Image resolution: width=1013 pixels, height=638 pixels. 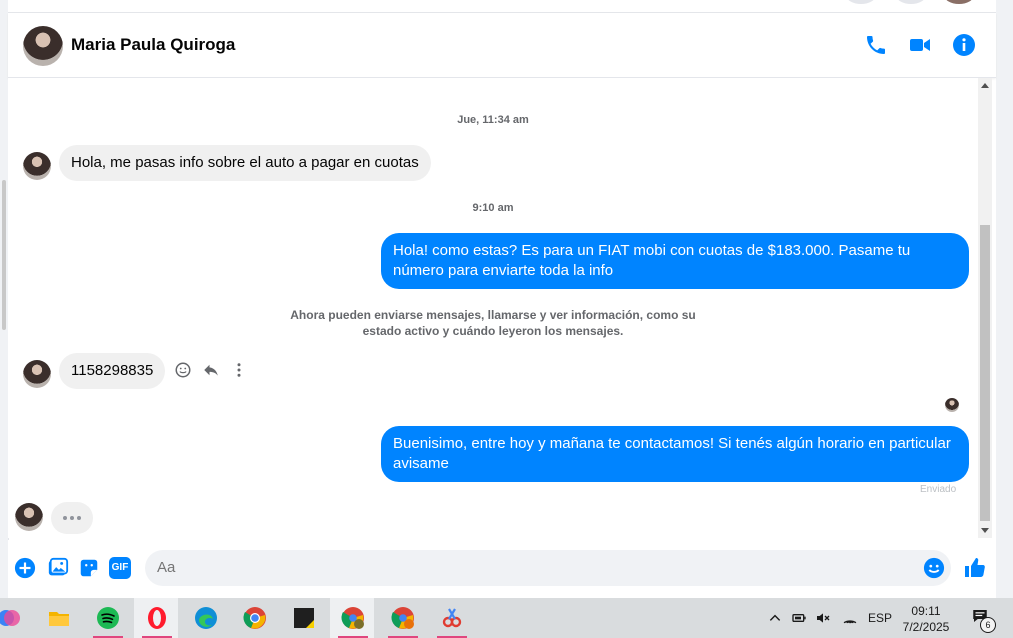 I want to click on language-indicator: ESP, so click(x=880, y=618).